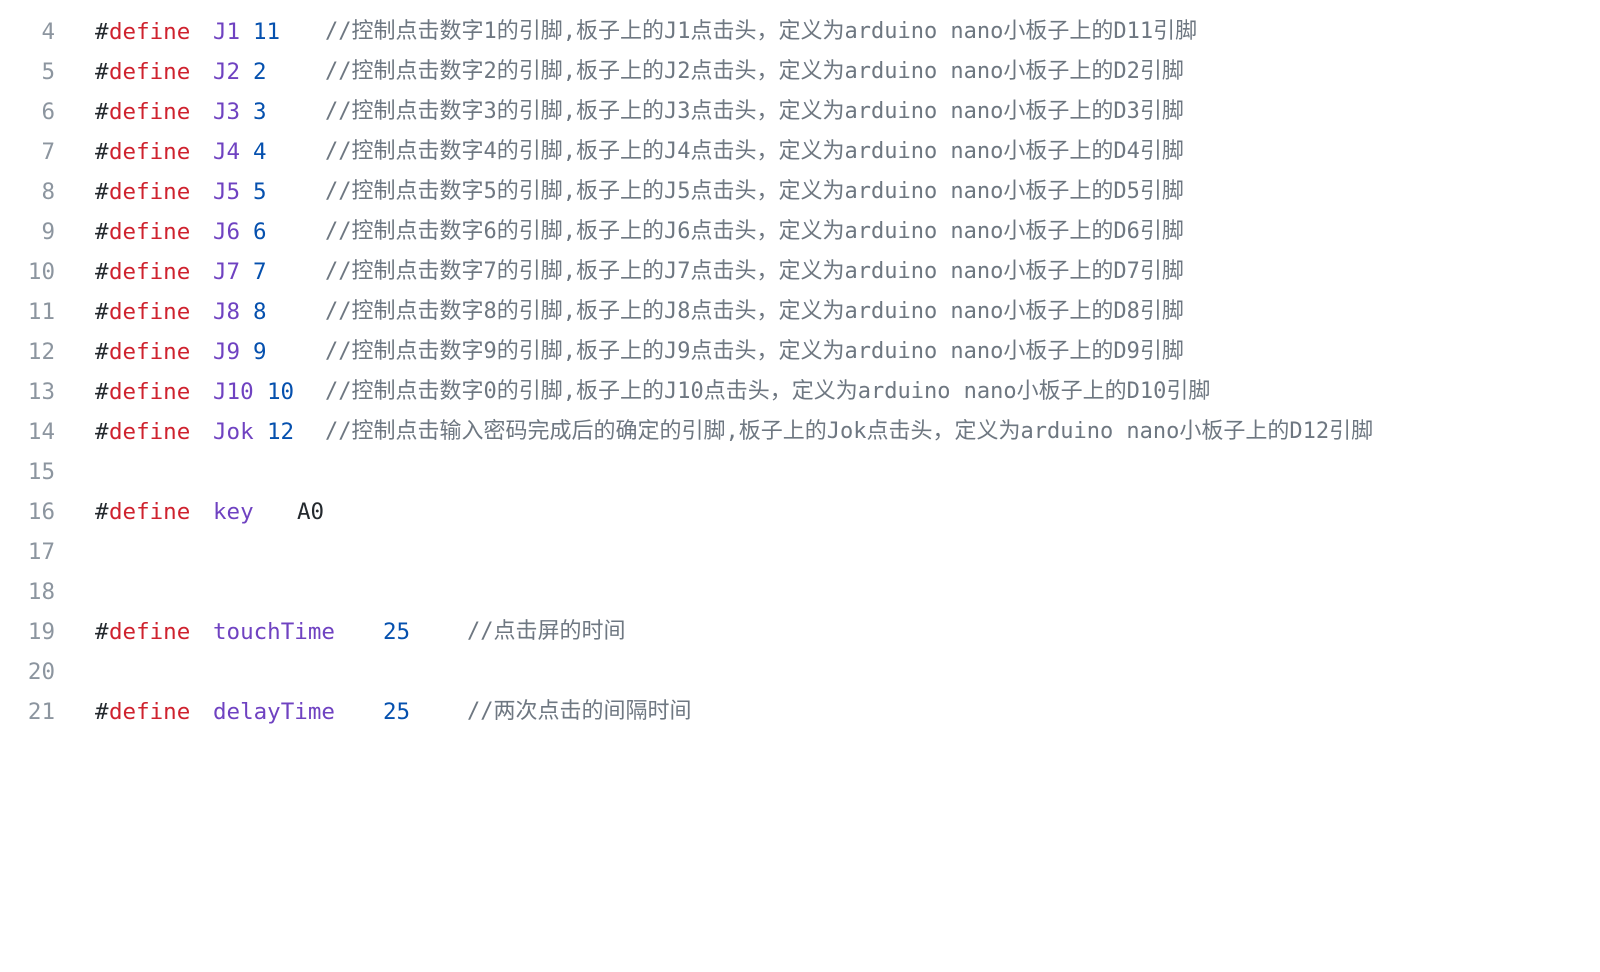 Image resolution: width=1600 pixels, height=972 pixels. What do you see at coordinates (579, 711) in the screenshot?
I see `line-comment: //两次点击的间隔时间` at bounding box center [579, 711].